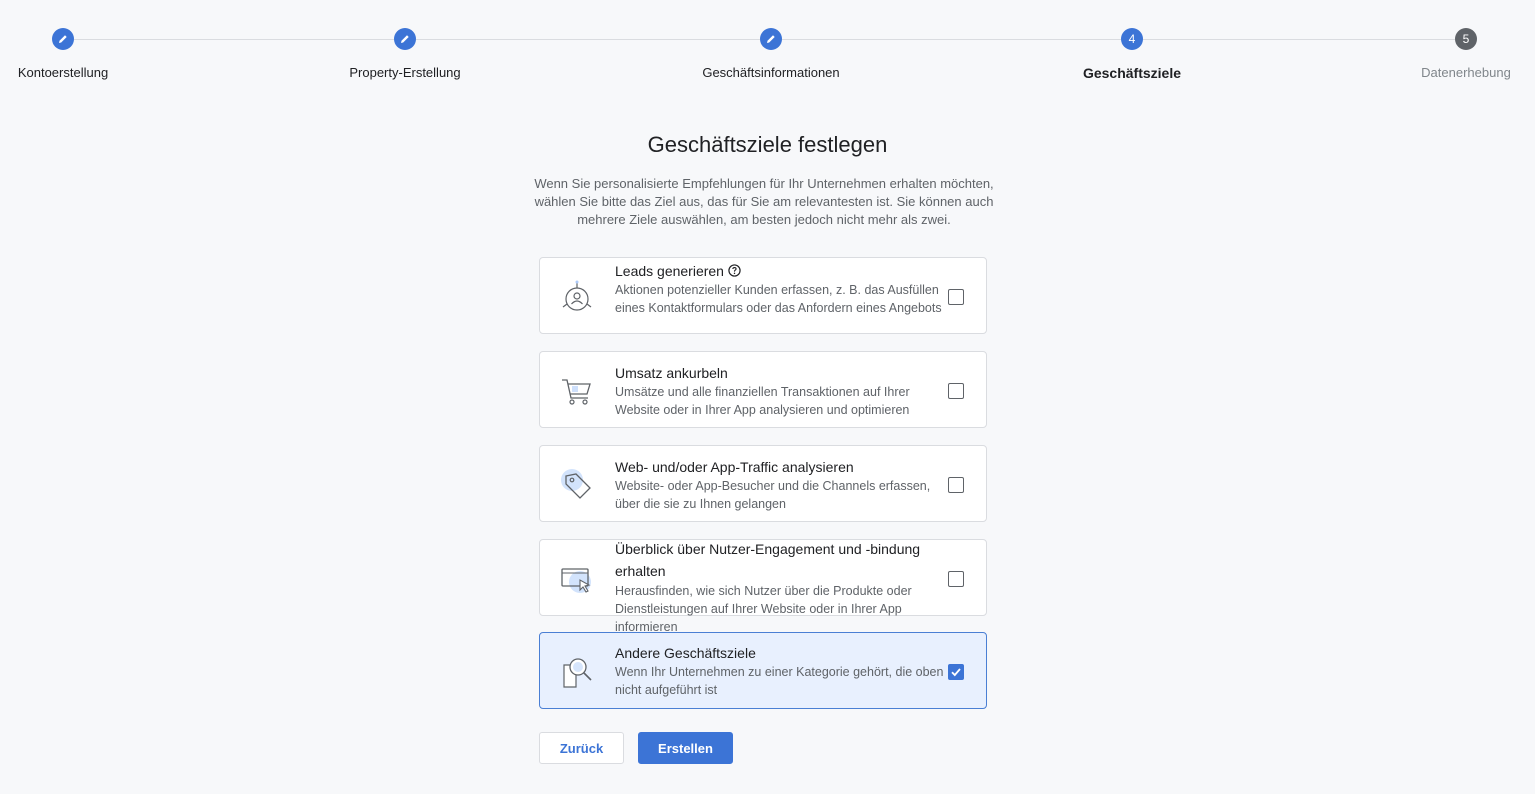 The height and width of the screenshot is (794, 1535). I want to click on magnifier-document-icon, so click(577, 673).